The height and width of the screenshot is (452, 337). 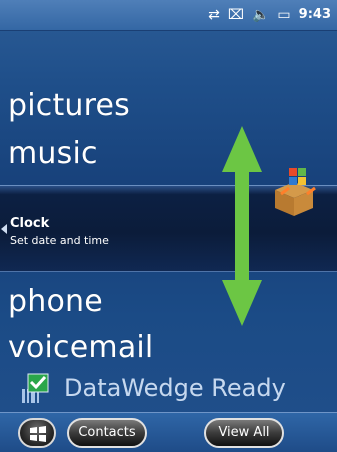 I want to click on status-time: 9:43, so click(x=314, y=14).